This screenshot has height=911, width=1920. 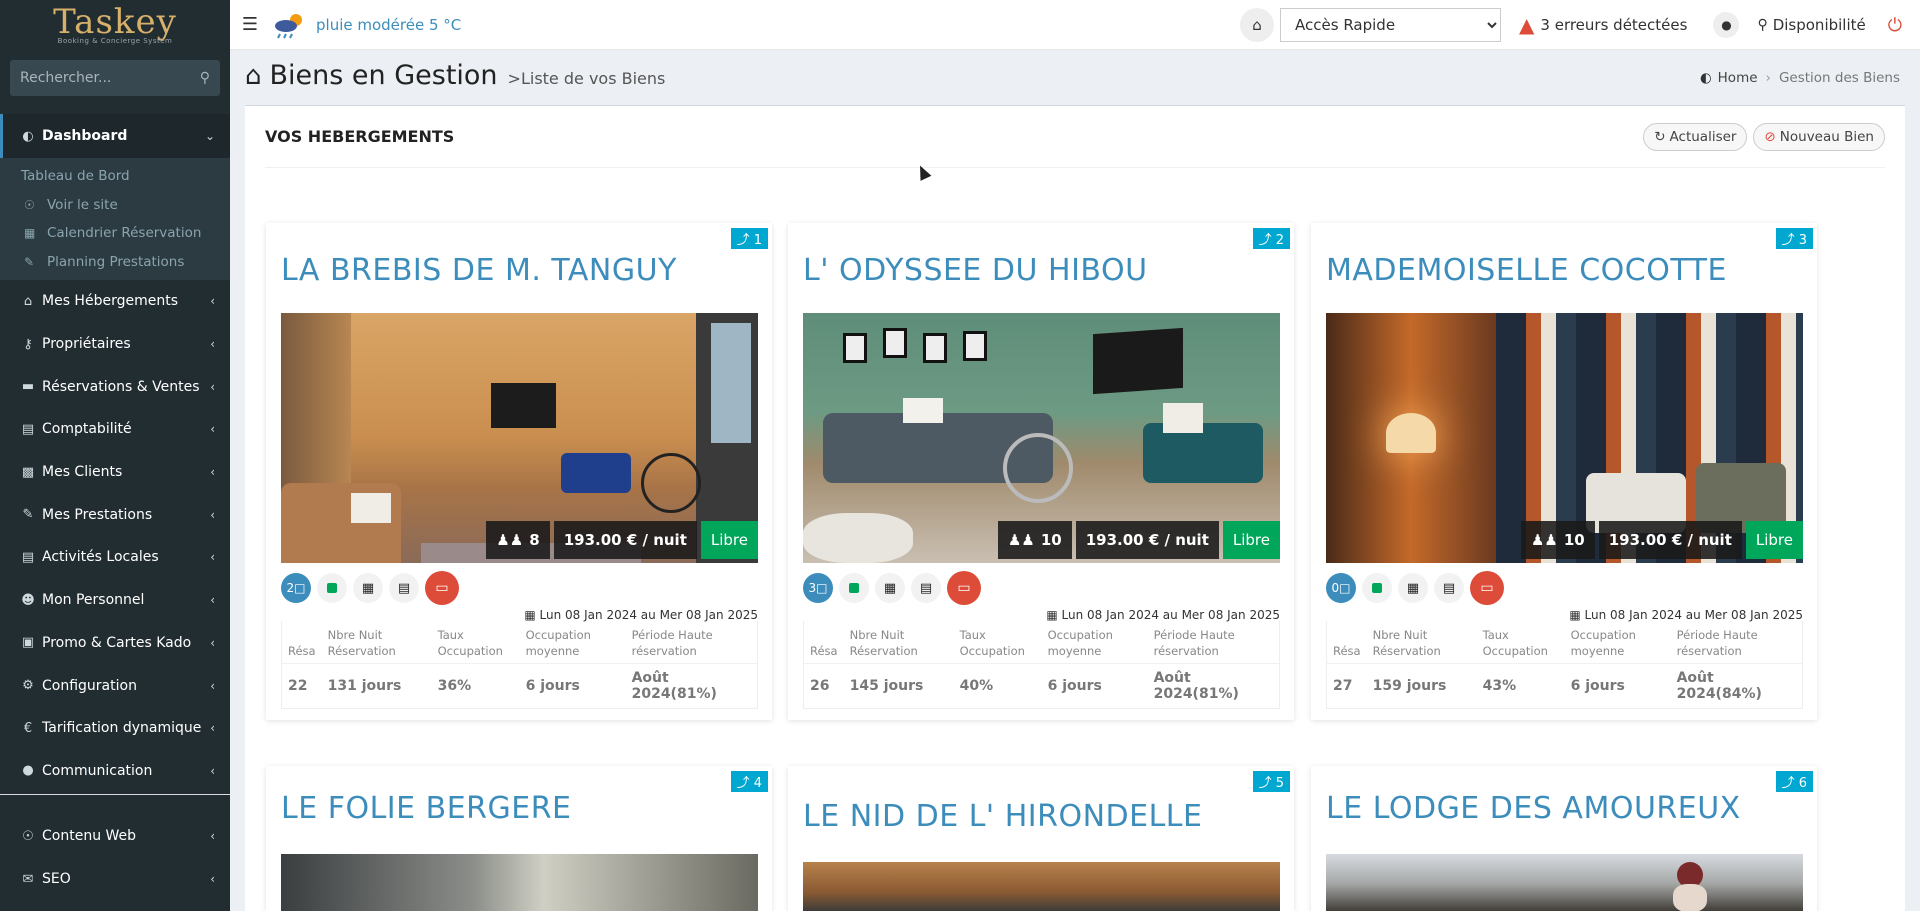 What do you see at coordinates (1526, 270) in the screenshot?
I see `property-title: MADEMOISELLE COCOTTE` at bounding box center [1526, 270].